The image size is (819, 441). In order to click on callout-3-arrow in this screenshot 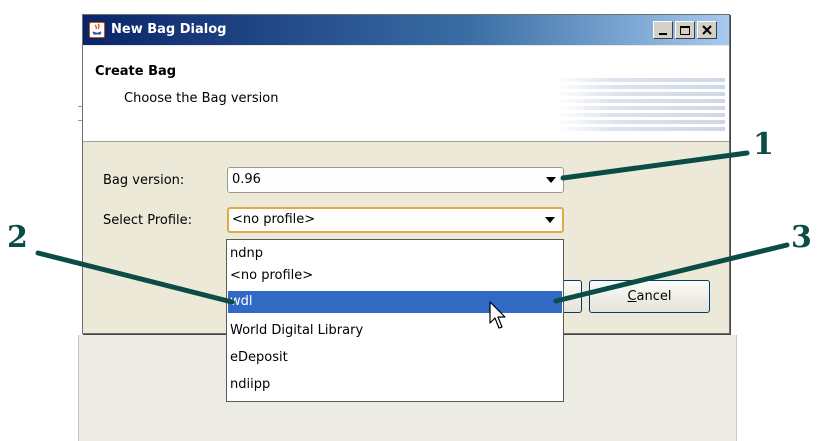, I will do `click(671, 273)`.